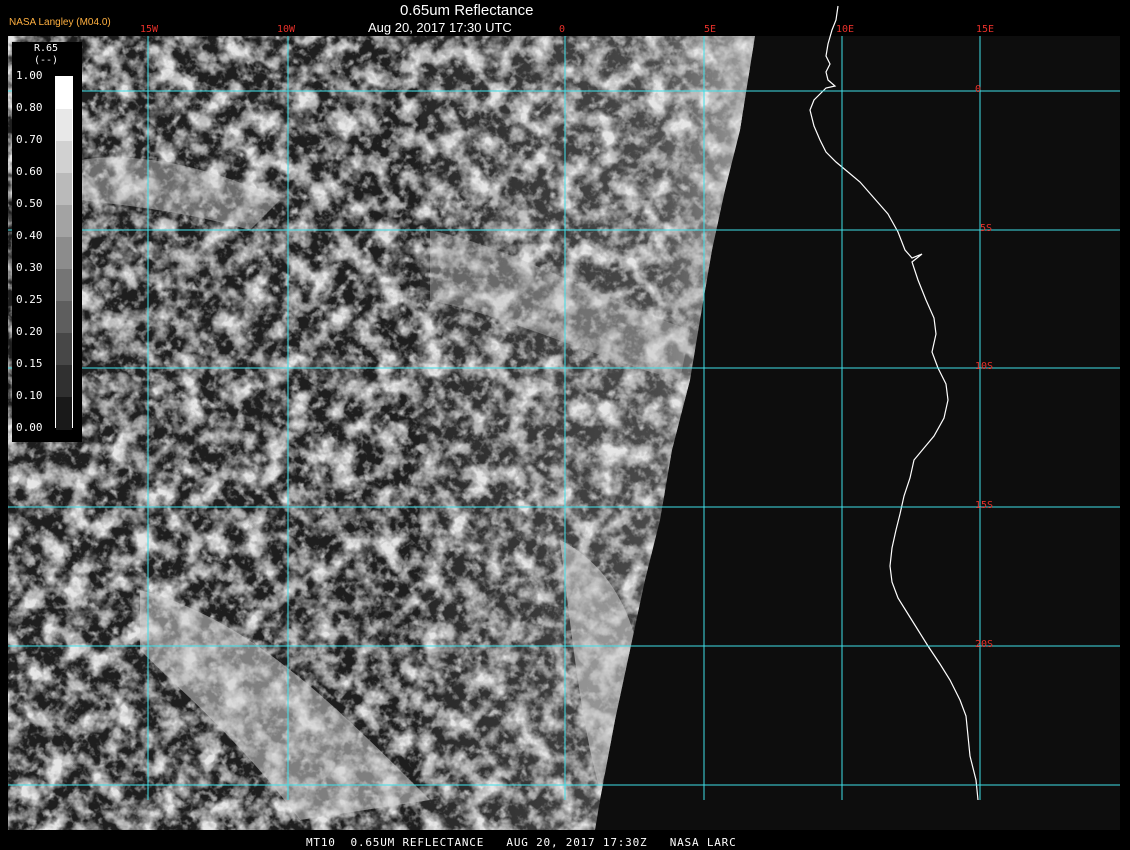 The image size is (1130, 850). Describe the element at coordinates (710, 29) in the screenshot. I see `longitude-label: 5E` at that location.